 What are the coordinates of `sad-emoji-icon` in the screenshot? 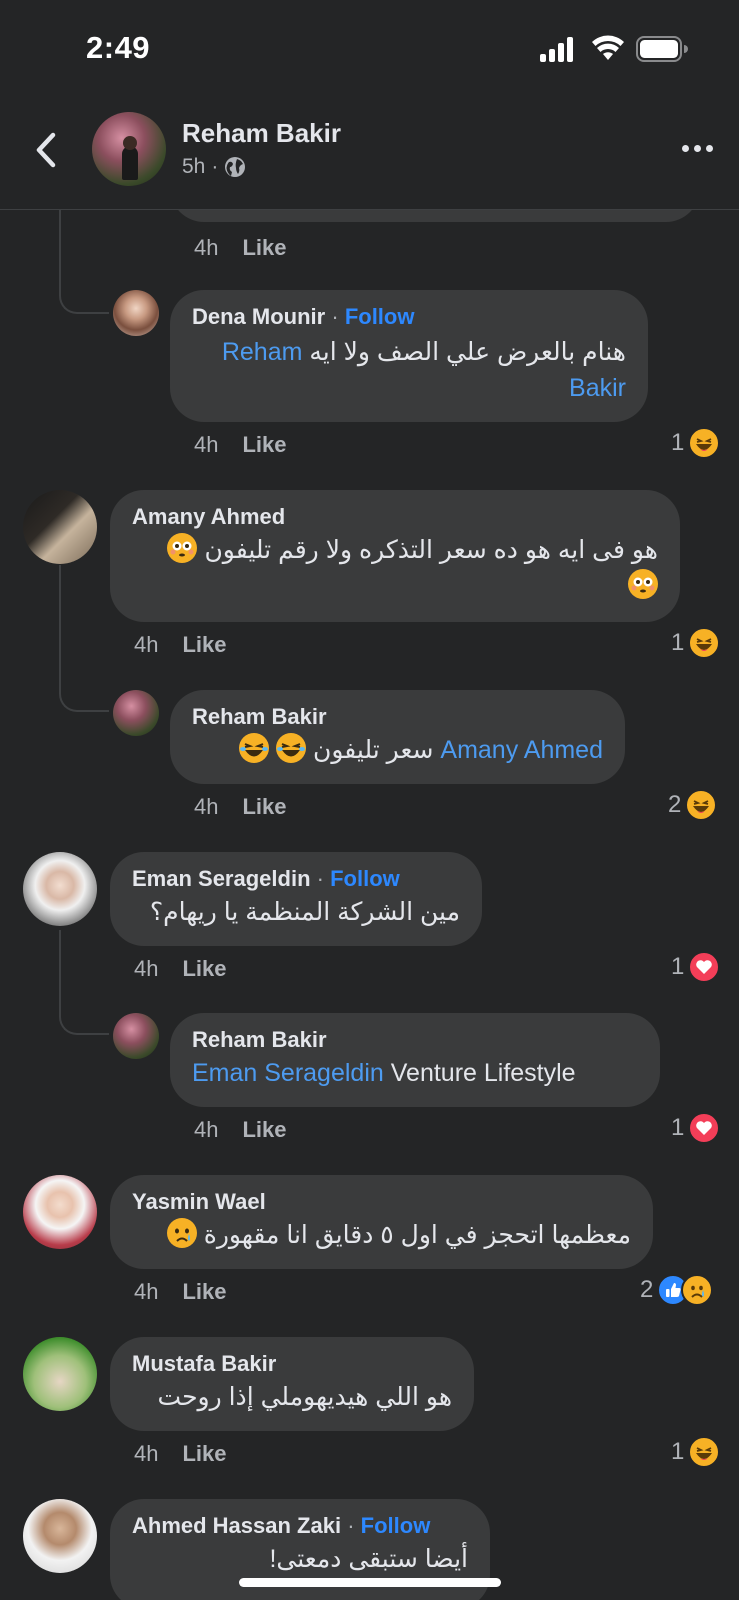 It's located at (181, 1233).